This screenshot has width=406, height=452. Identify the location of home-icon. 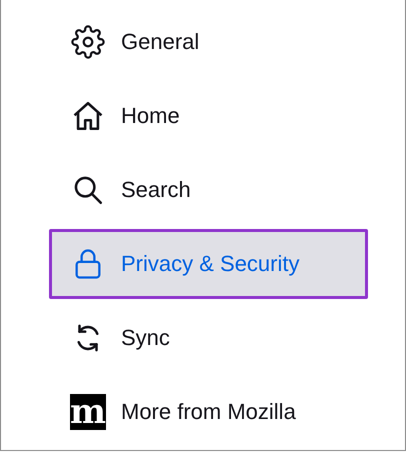
(88, 116).